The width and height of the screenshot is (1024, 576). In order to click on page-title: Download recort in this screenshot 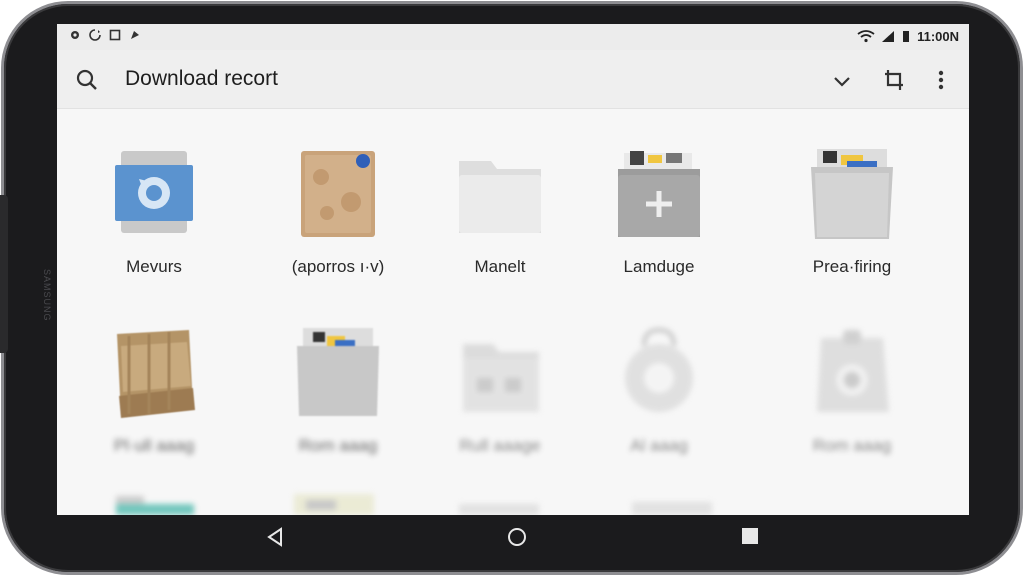, I will do `click(201, 78)`.